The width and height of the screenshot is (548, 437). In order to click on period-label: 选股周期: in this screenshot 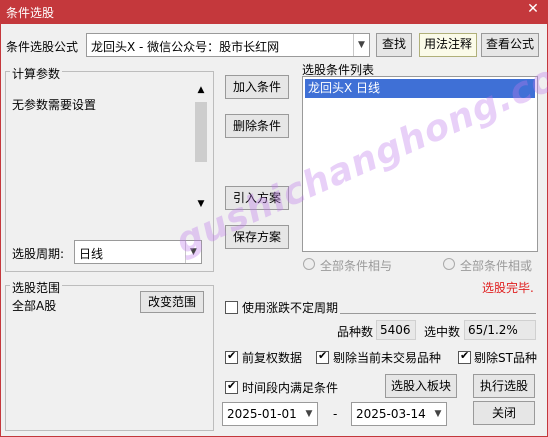, I will do `click(38, 254)`.